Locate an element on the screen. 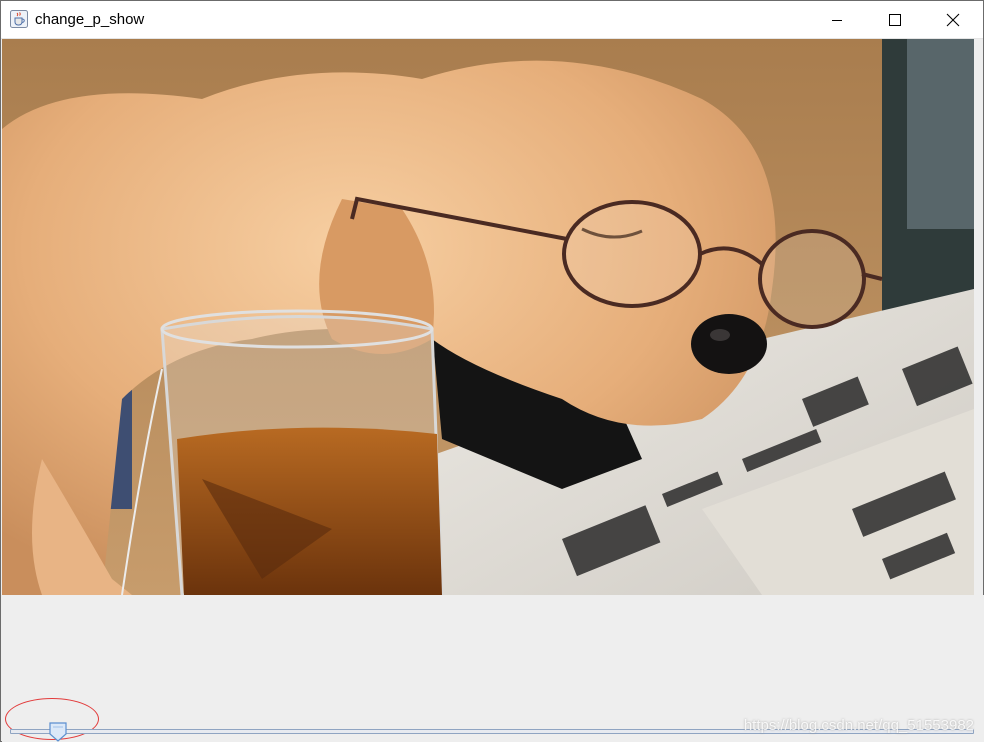 The image size is (984, 742). maximize-icon is located at coordinates (895, 19).